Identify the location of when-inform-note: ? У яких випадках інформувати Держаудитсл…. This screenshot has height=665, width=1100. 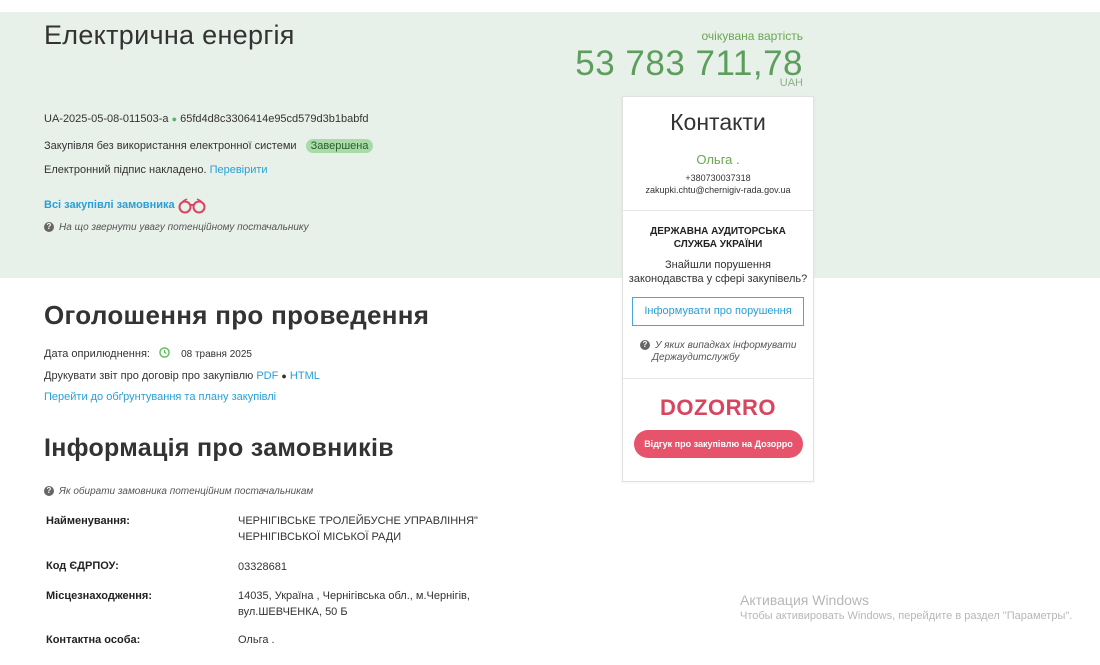
(718, 352).